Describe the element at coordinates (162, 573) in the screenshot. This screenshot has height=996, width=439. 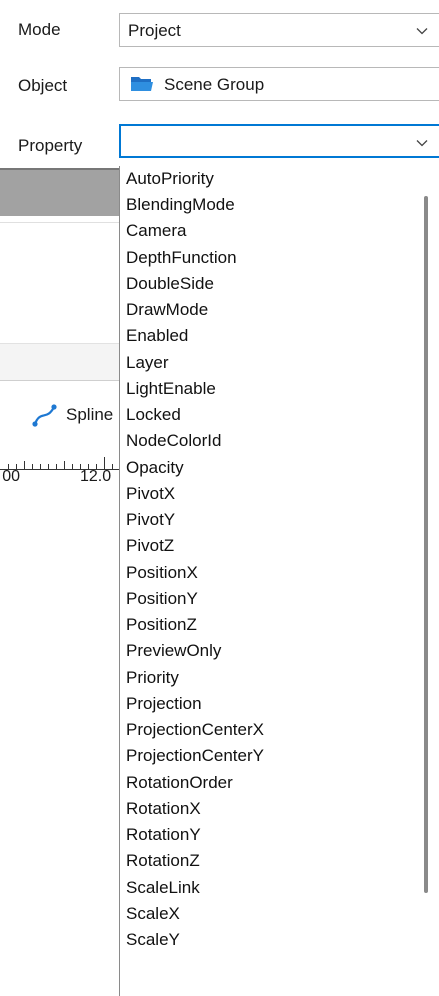
I see `list-item: PositionX` at that location.